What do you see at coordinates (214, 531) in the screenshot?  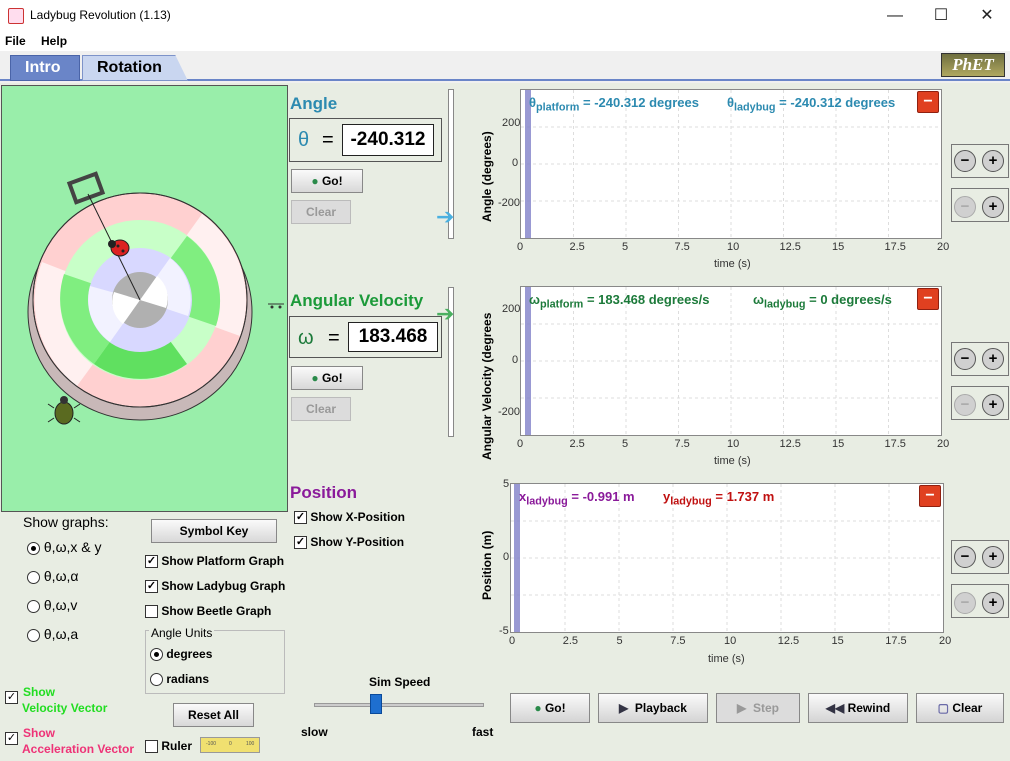 I see `symbol-key-button: Symbol Key` at bounding box center [214, 531].